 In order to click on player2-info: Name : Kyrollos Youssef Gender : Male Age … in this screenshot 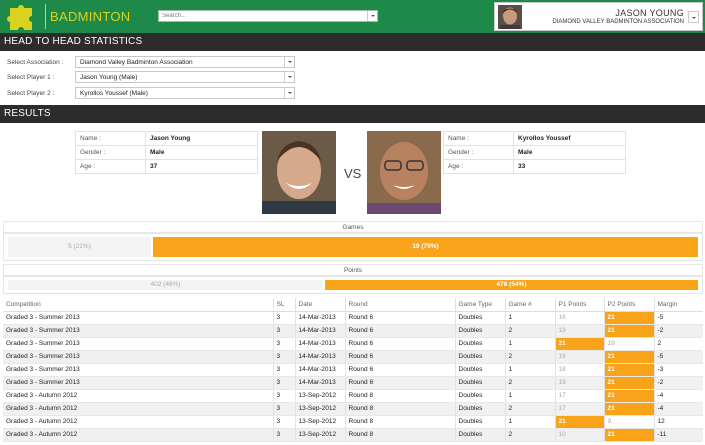, I will do `click(534, 152)`.